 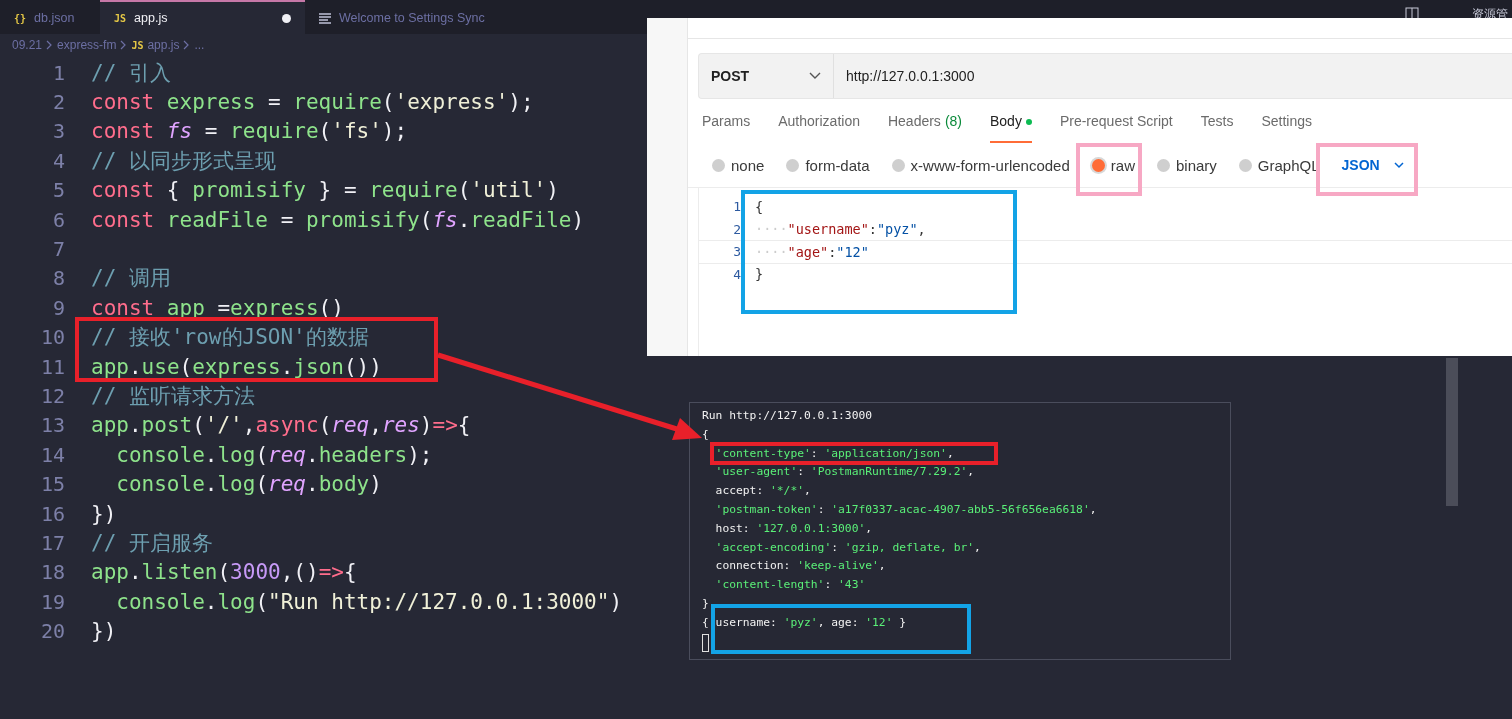 I want to click on line-number: 17, so click(x=52, y=542).